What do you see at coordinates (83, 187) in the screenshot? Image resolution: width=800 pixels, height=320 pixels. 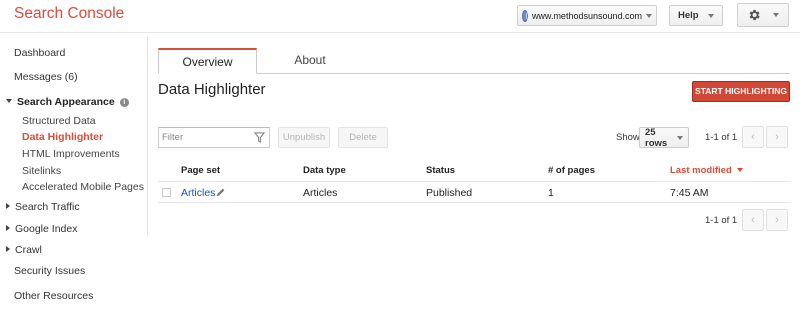 I see `sidebar-item-amp: Accelerated Mobile Pages` at bounding box center [83, 187].